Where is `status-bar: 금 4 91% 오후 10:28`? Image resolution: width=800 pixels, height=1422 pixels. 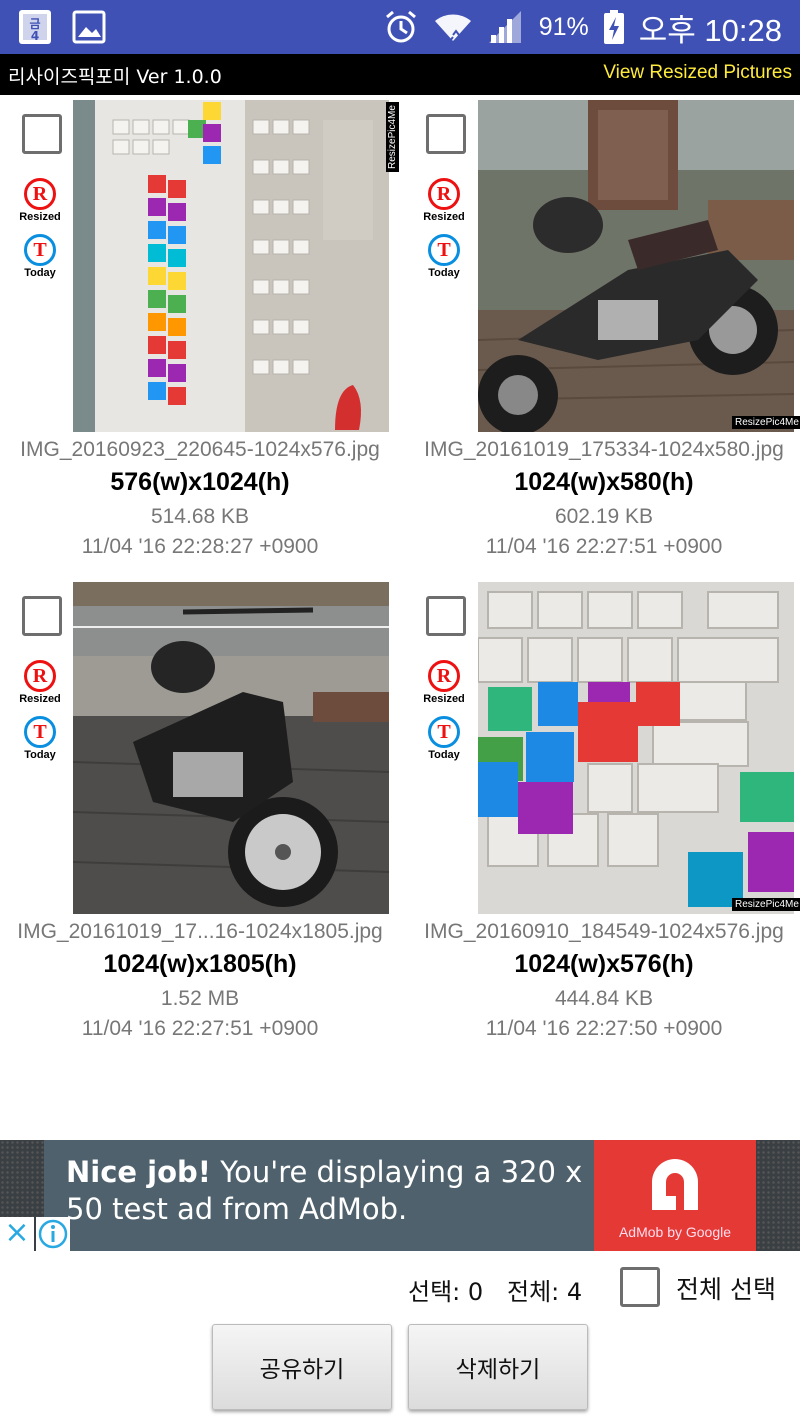 status-bar: 금 4 91% 오후 10:28 is located at coordinates (400, 27).